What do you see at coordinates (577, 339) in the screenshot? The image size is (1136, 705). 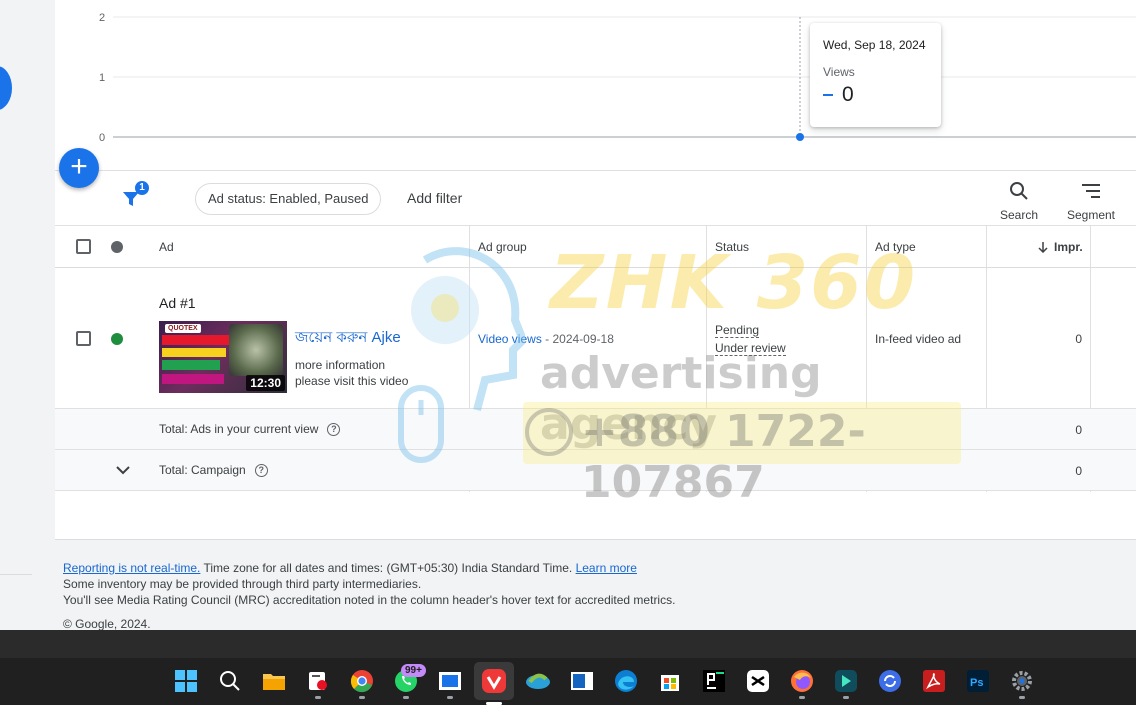 I see `ad-group-date: - 2024-09-18` at bounding box center [577, 339].